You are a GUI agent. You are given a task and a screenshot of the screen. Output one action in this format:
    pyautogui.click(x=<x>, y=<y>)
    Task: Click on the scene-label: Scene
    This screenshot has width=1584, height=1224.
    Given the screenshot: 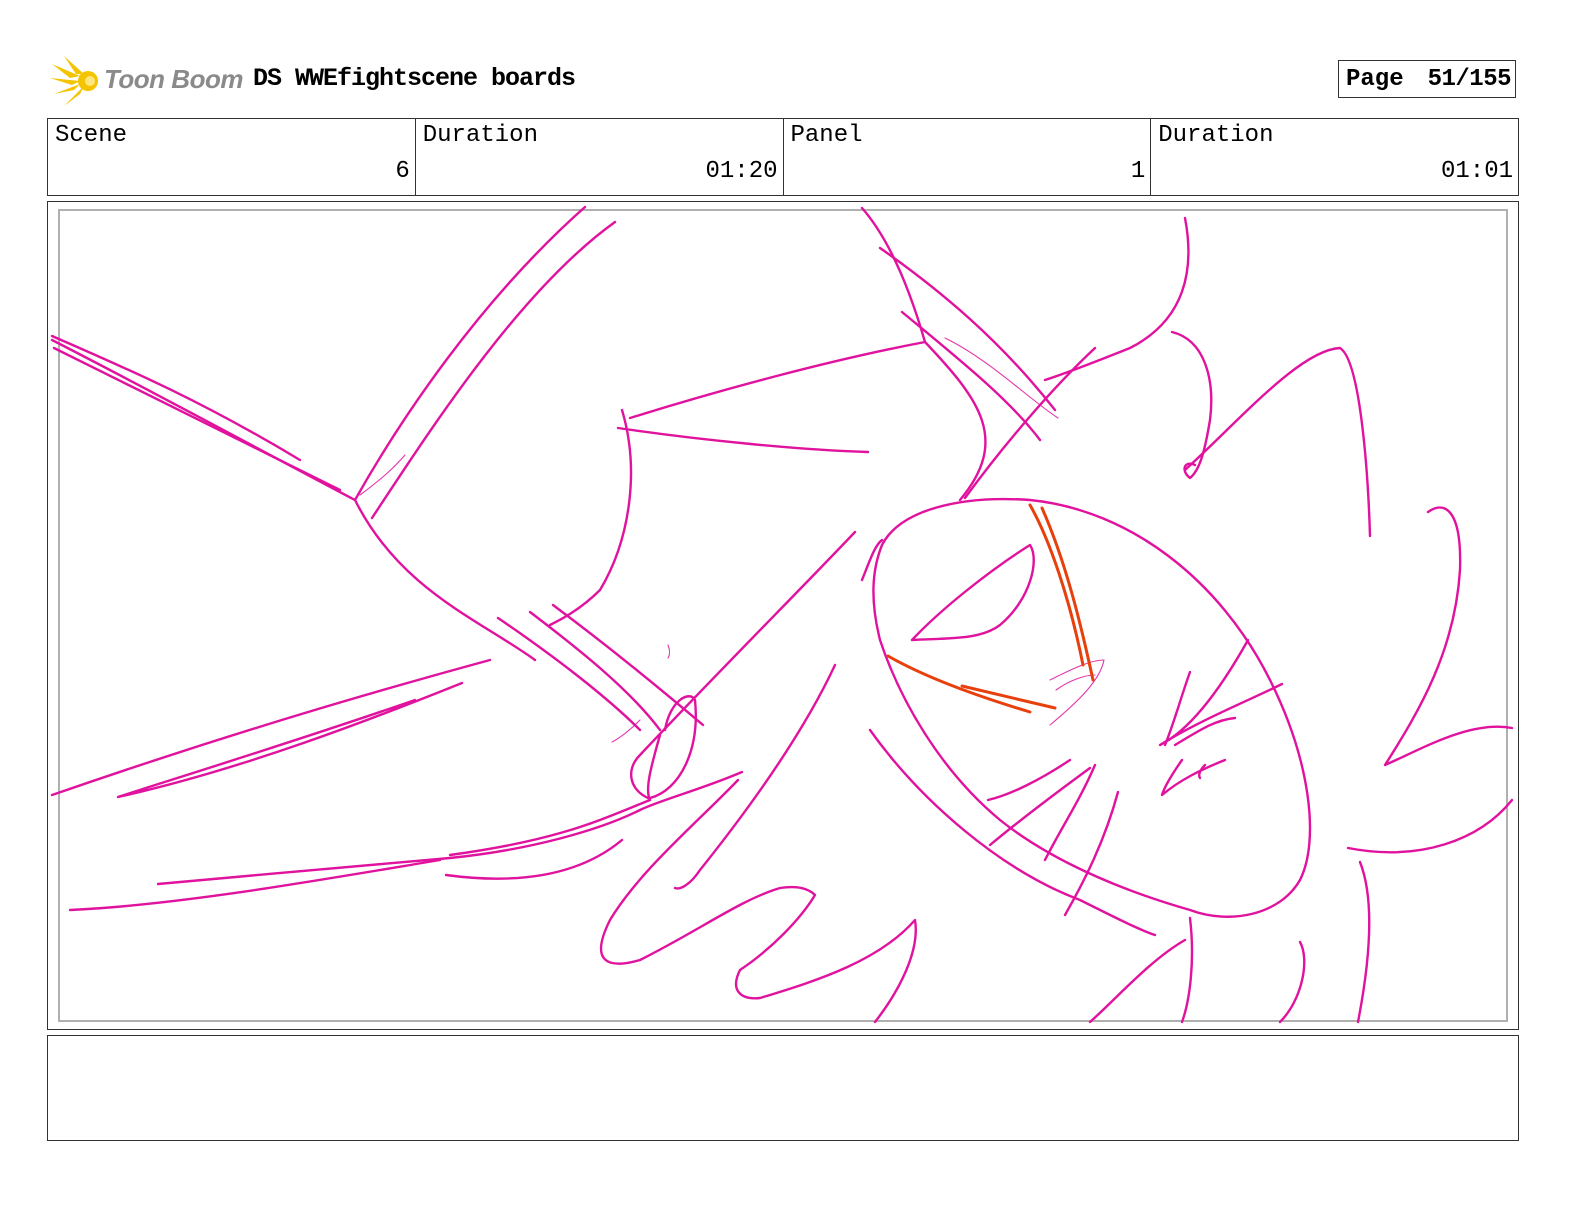 What is the action you would take?
    pyautogui.click(x=91, y=135)
    